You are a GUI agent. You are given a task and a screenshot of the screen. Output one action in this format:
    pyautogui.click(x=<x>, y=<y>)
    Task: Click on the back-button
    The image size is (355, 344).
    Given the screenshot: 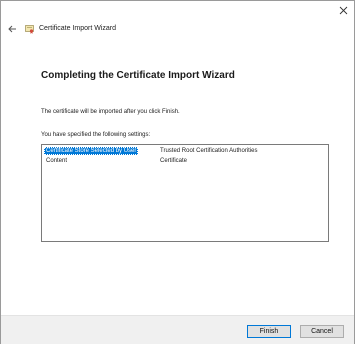 What is the action you would take?
    pyautogui.click(x=12, y=29)
    